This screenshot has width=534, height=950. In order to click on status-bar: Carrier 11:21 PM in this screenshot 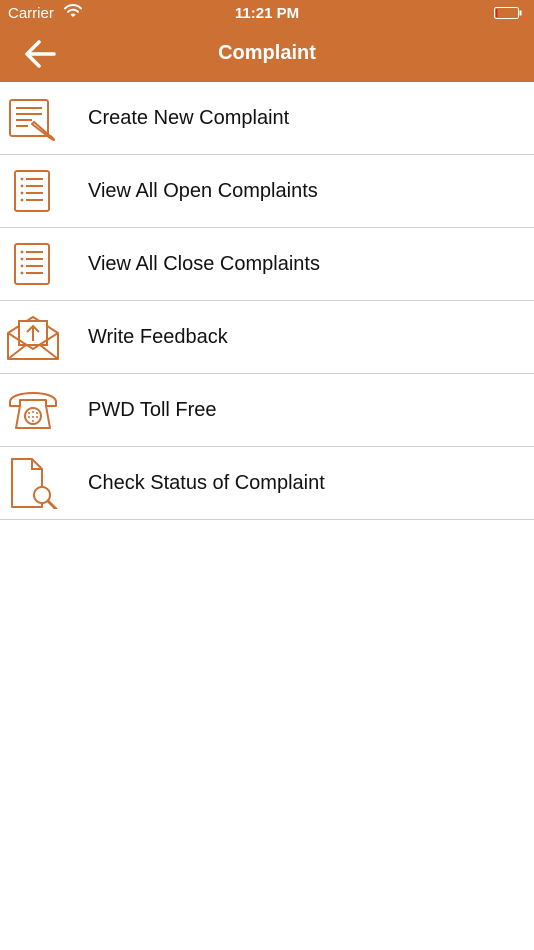, I will do `click(267, 14)`.